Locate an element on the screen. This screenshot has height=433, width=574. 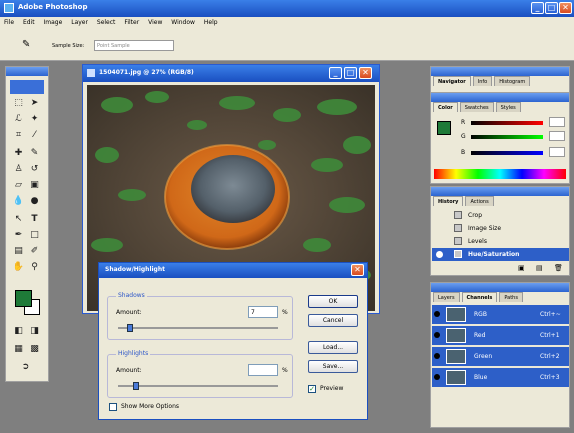
history-item: Crop is located at coordinates (500, 215).